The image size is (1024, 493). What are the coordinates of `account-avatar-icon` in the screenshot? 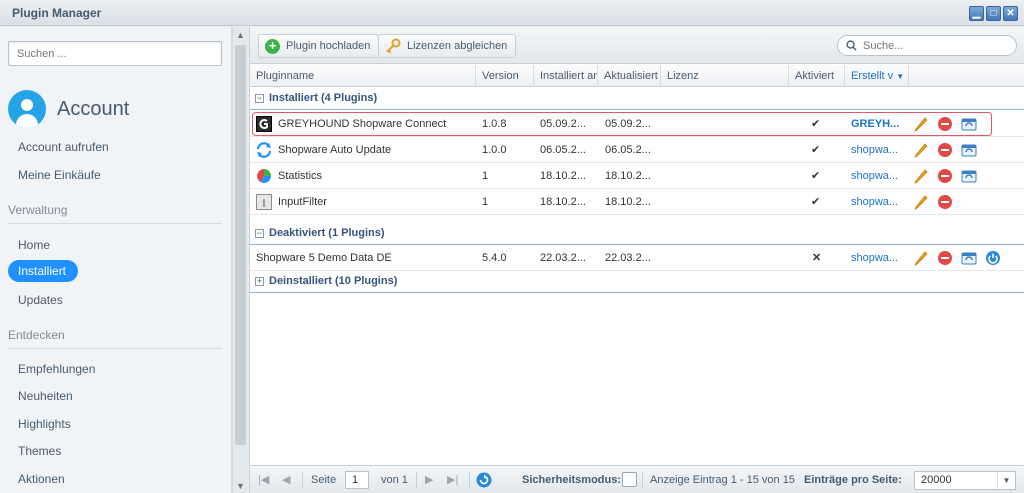 It's located at (27, 109).